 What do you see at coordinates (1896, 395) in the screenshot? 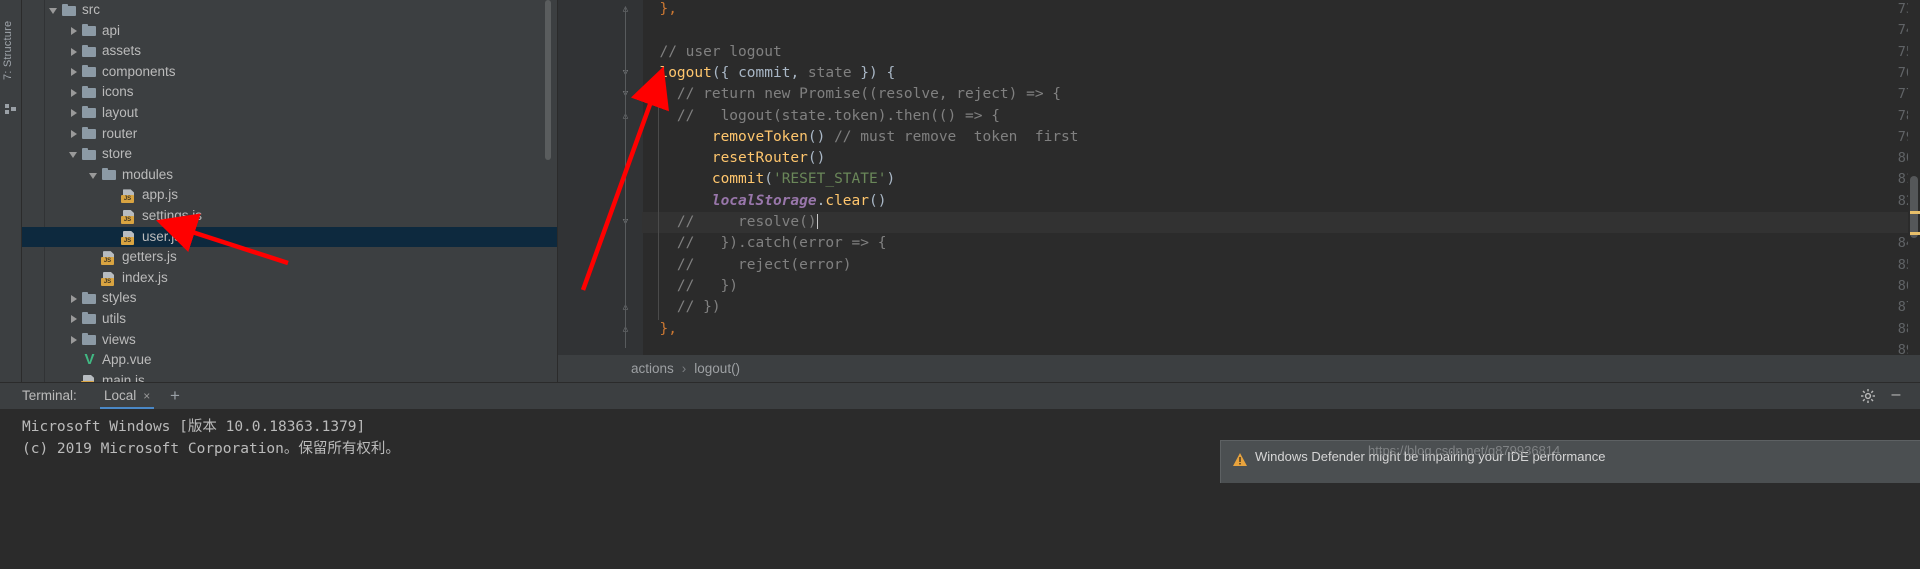
I see `minimize-icon: –` at bounding box center [1896, 395].